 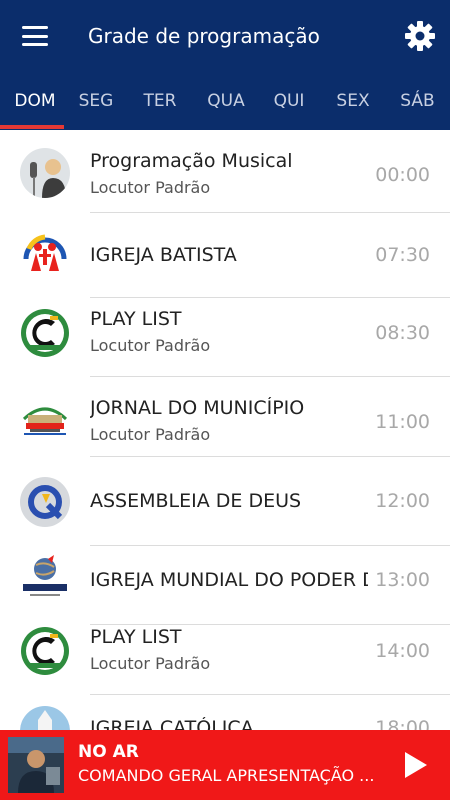 What do you see at coordinates (353, 105) in the screenshot?
I see `tab-sex: SEX` at bounding box center [353, 105].